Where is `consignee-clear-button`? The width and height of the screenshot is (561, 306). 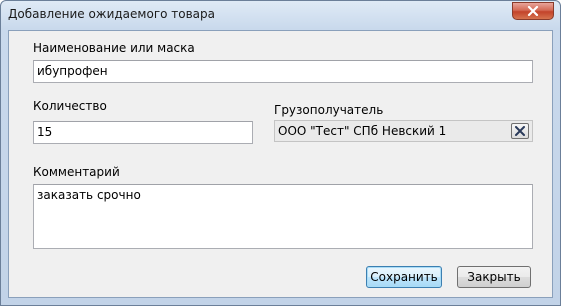
consignee-clear-button is located at coordinates (520, 131).